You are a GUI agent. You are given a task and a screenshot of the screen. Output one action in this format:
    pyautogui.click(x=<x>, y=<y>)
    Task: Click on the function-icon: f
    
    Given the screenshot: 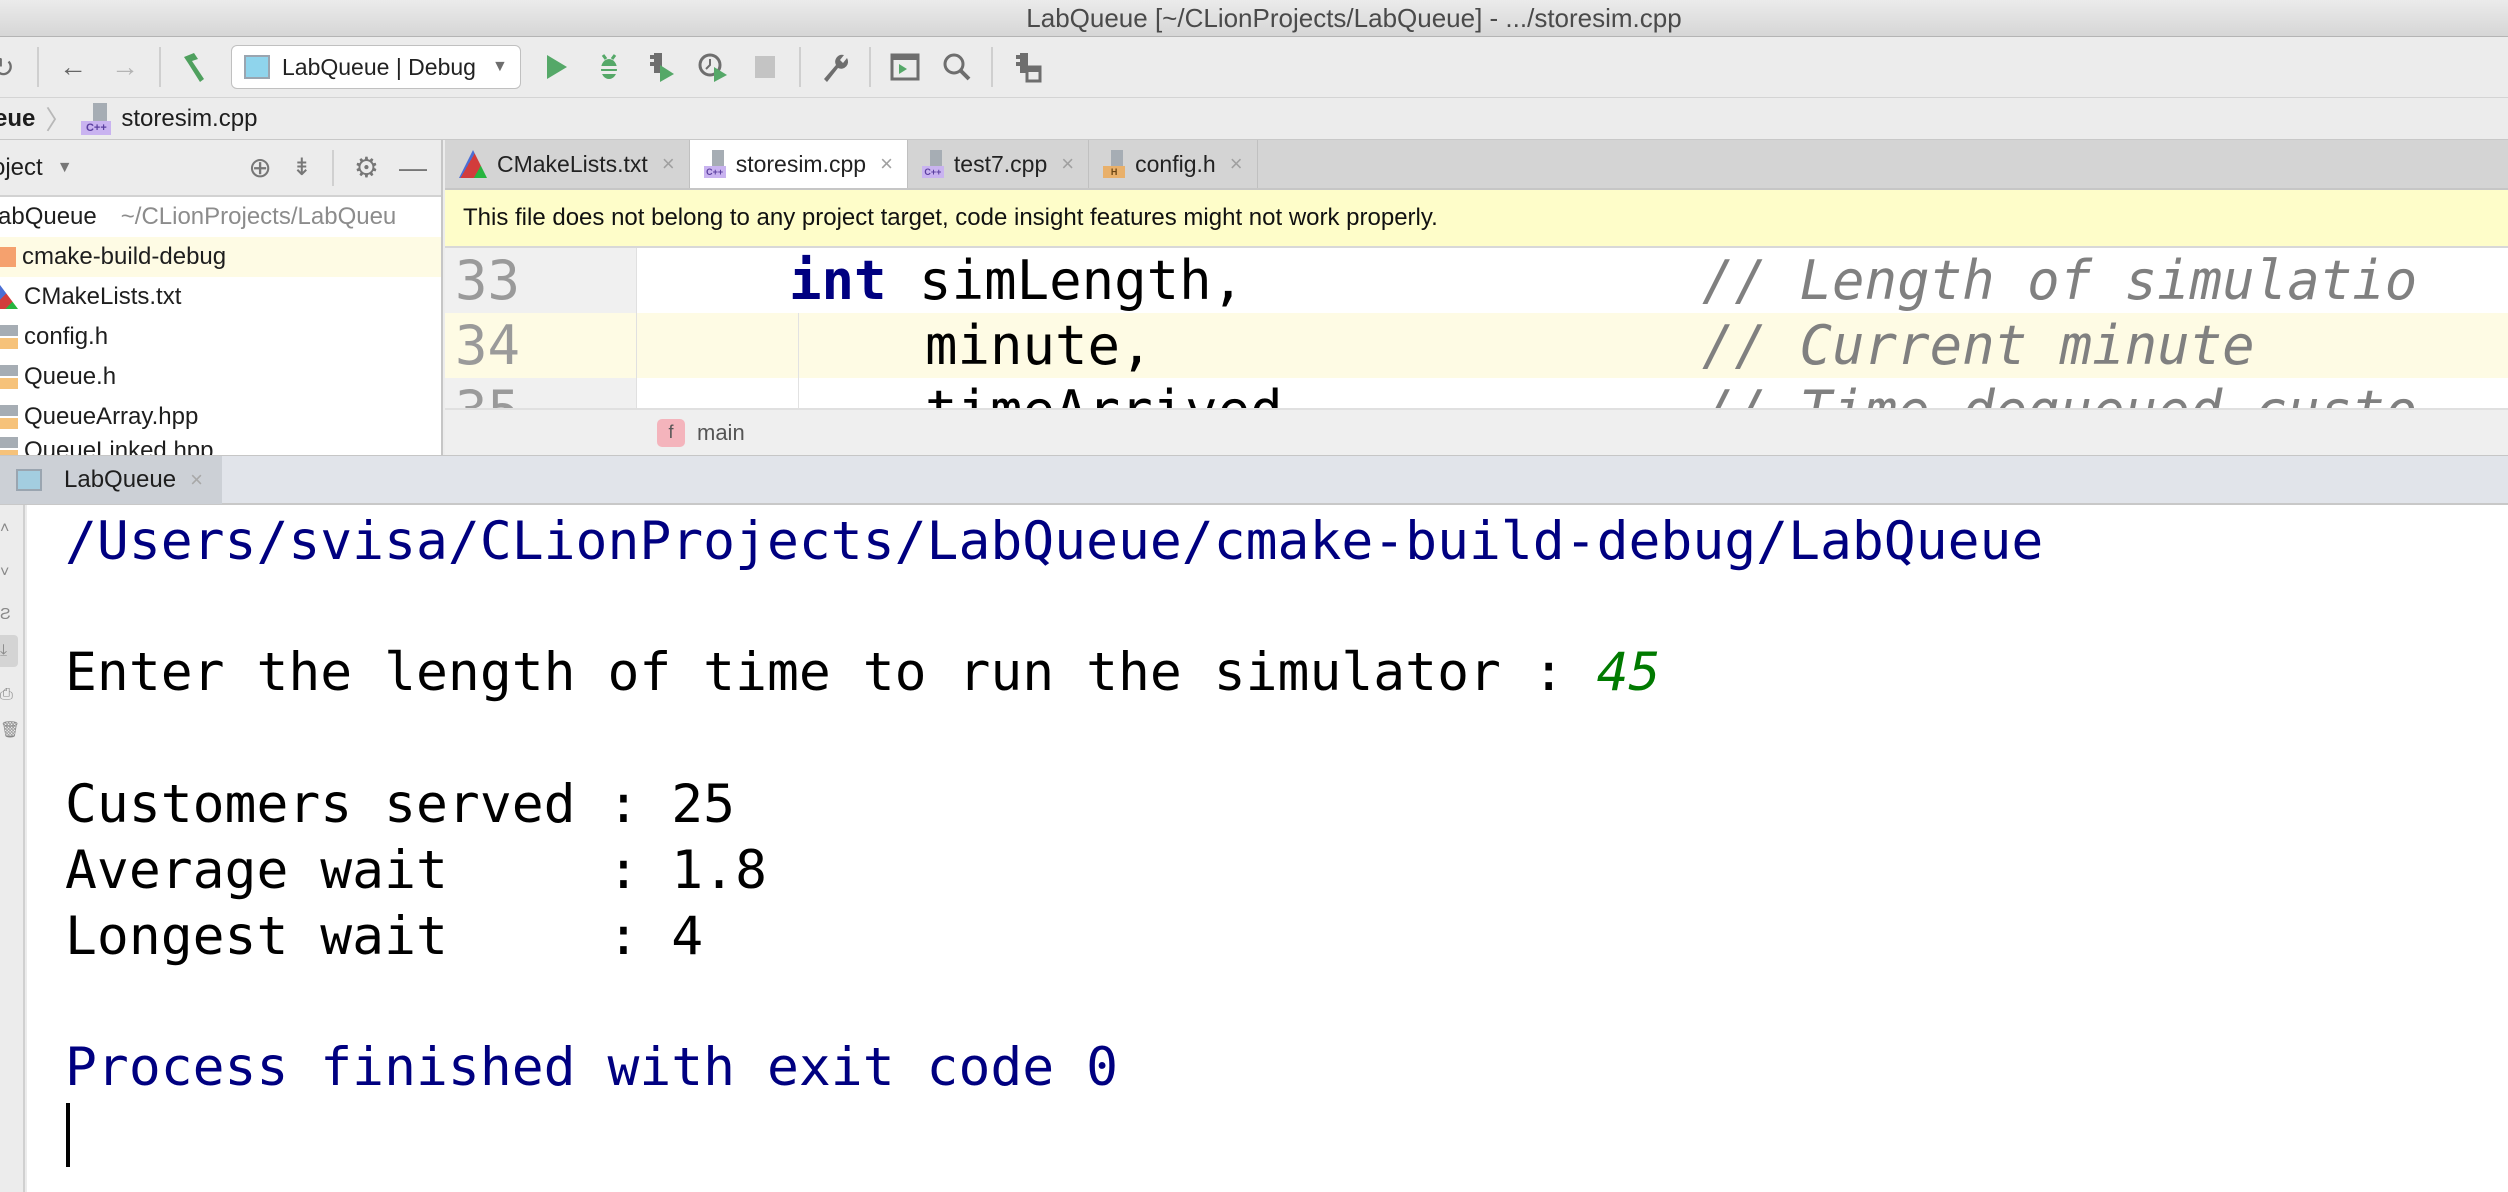 What is the action you would take?
    pyautogui.click(x=671, y=432)
    